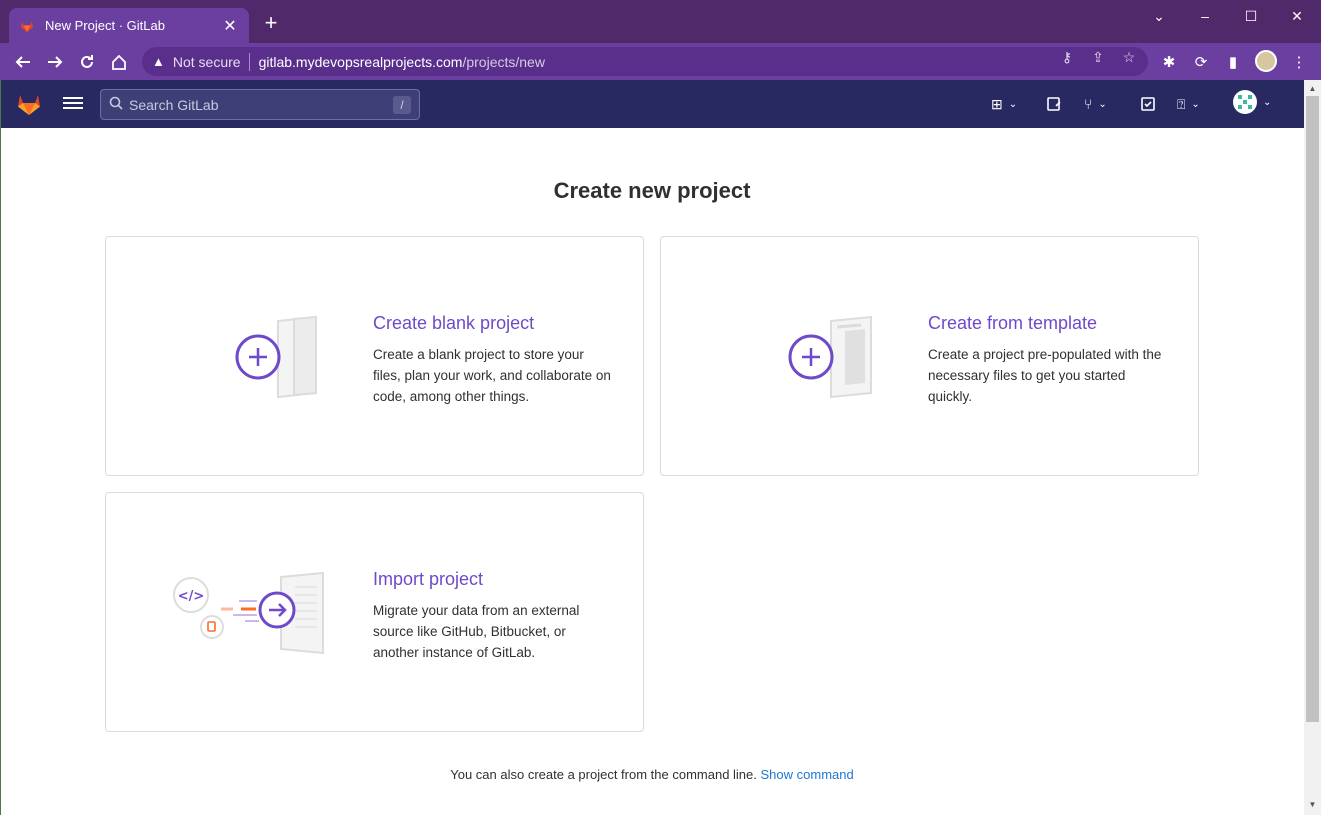  What do you see at coordinates (1201, 62) in the screenshot?
I see `extension-sync-icon: ⟳` at bounding box center [1201, 62].